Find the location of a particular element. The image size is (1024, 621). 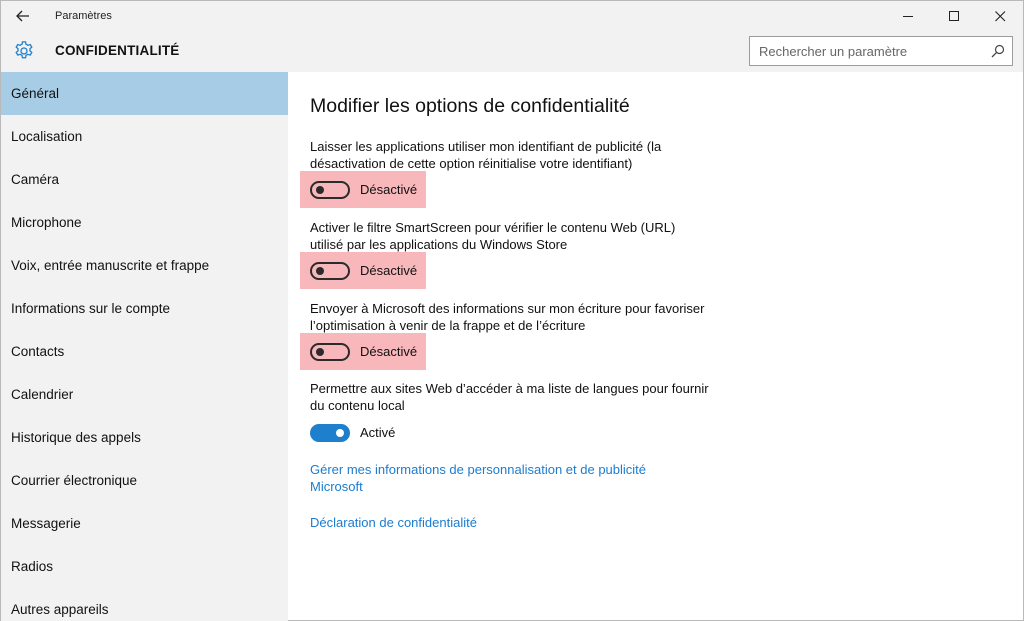

maximize-button is located at coordinates (954, 16).